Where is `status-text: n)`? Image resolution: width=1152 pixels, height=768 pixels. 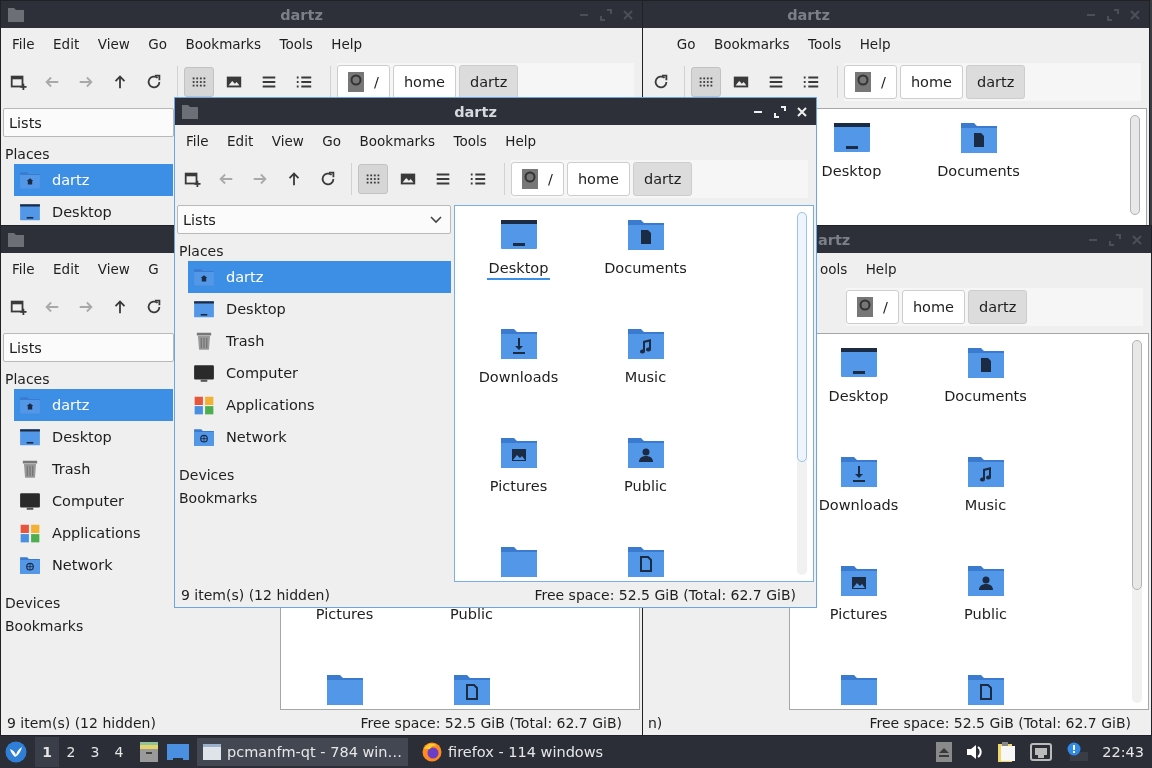
status-text: n) is located at coordinates (655, 722).